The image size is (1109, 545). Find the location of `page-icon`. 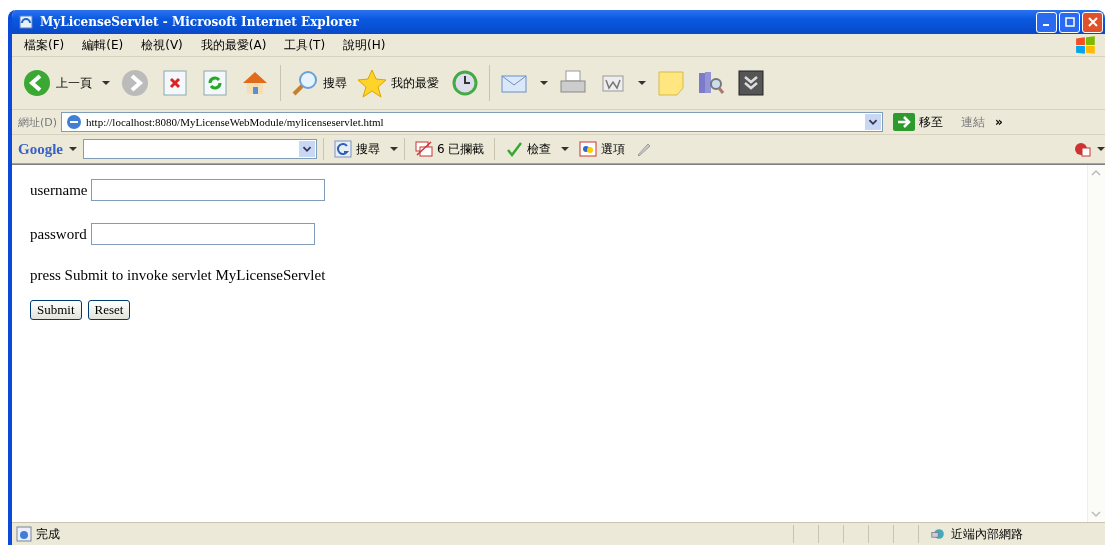

page-icon is located at coordinates (74, 122).